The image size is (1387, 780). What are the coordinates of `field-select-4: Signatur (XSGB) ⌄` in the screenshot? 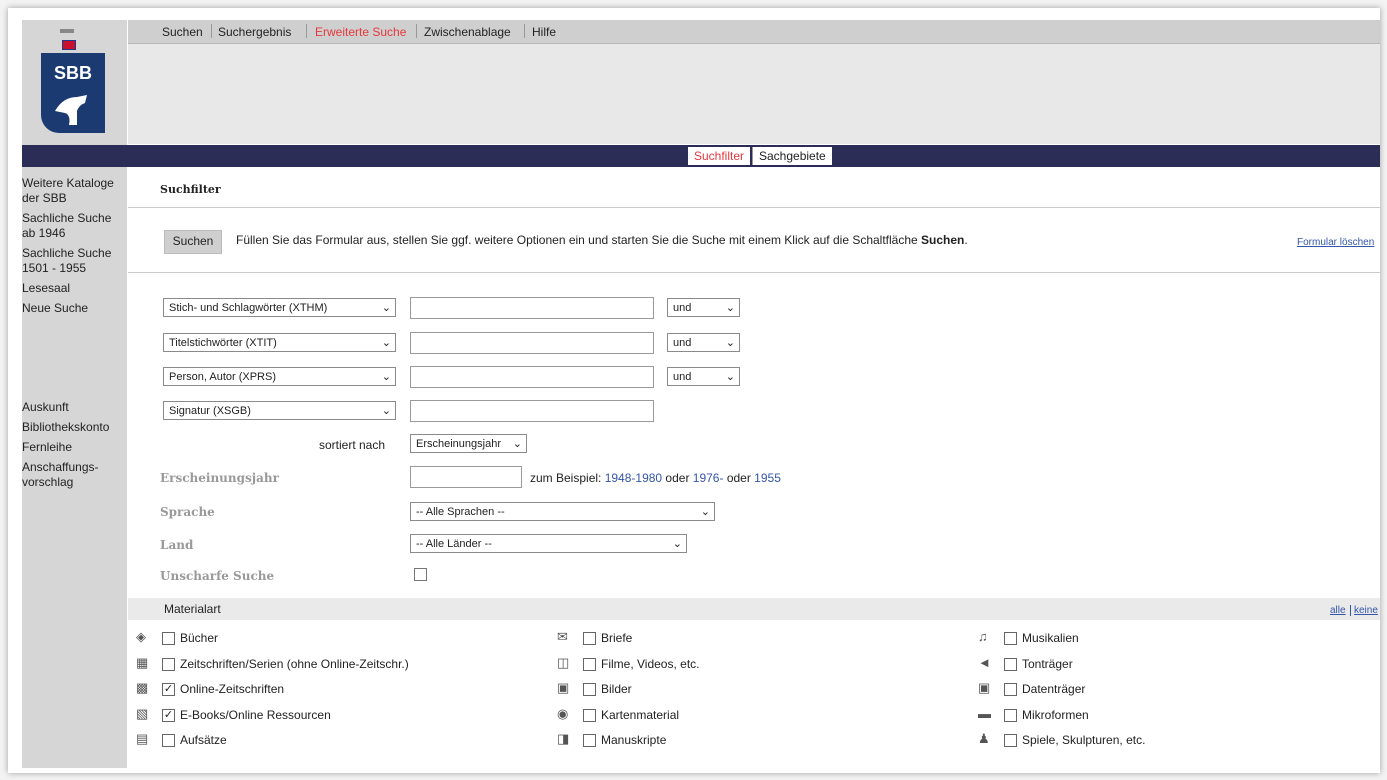 It's located at (279, 410).